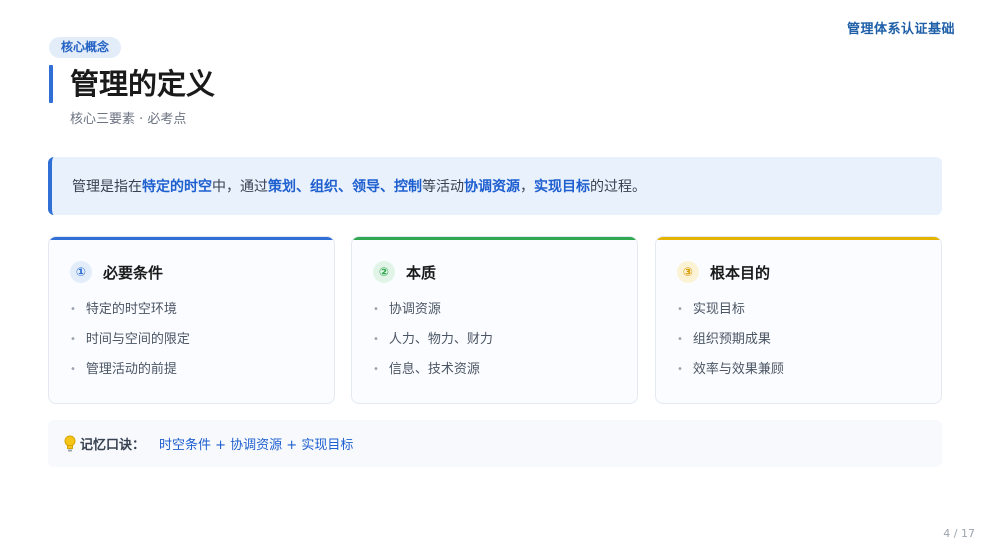 The height and width of the screenshot is (548, 987). I want to click on card-number-badge: ①, so click(81, 272).